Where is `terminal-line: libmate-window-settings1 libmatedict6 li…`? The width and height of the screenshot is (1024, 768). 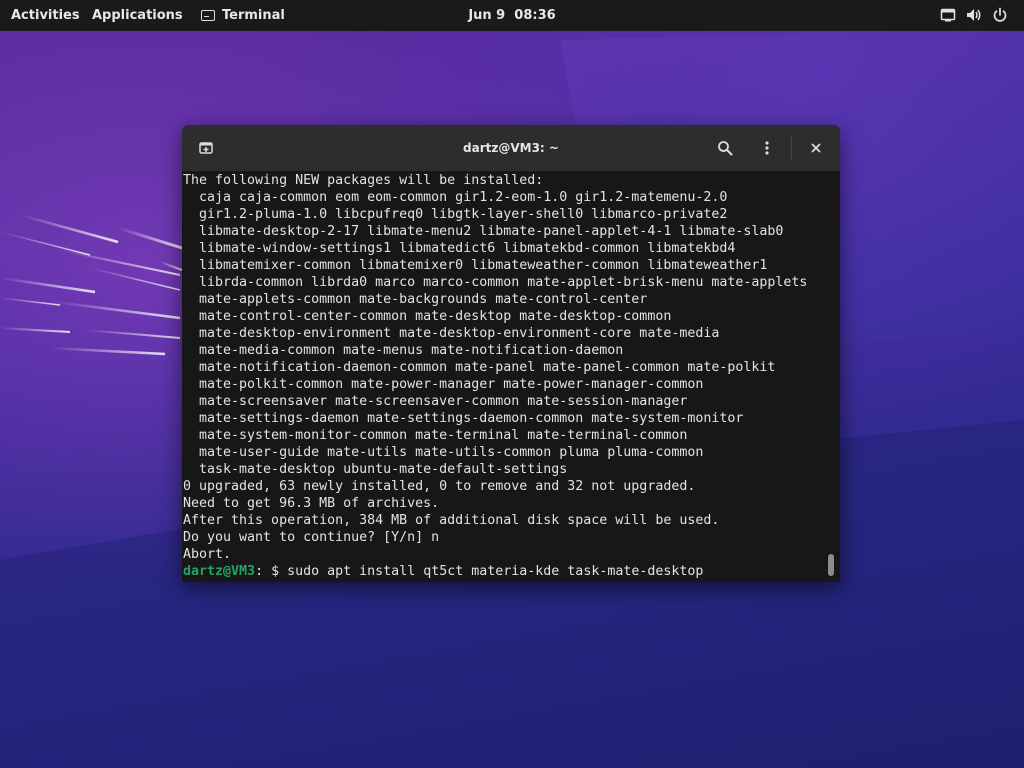
terminal-line: libmate-window-settings1 libmatedict6 li… is located at coordinates (459, 248).